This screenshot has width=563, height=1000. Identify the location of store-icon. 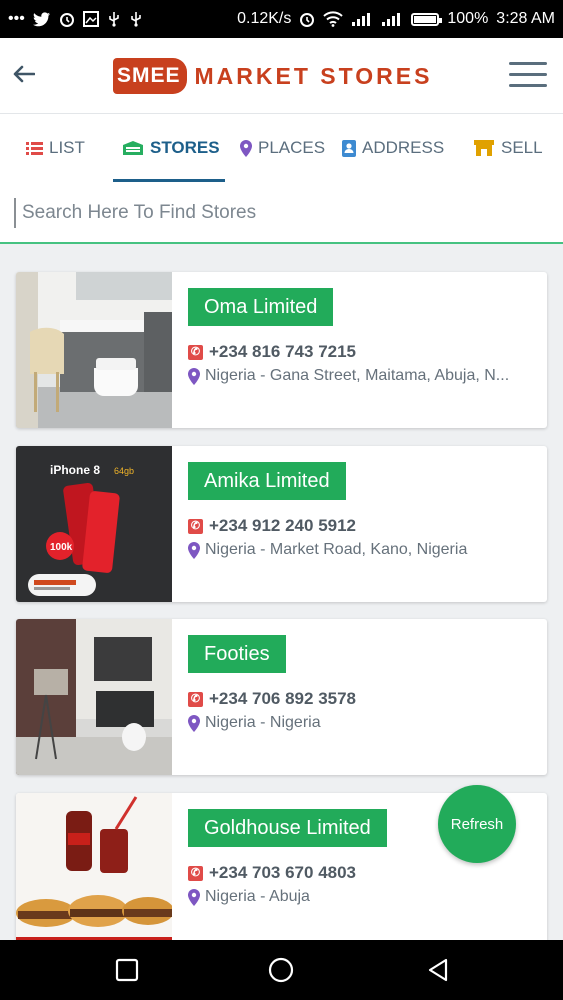
(133, 148).